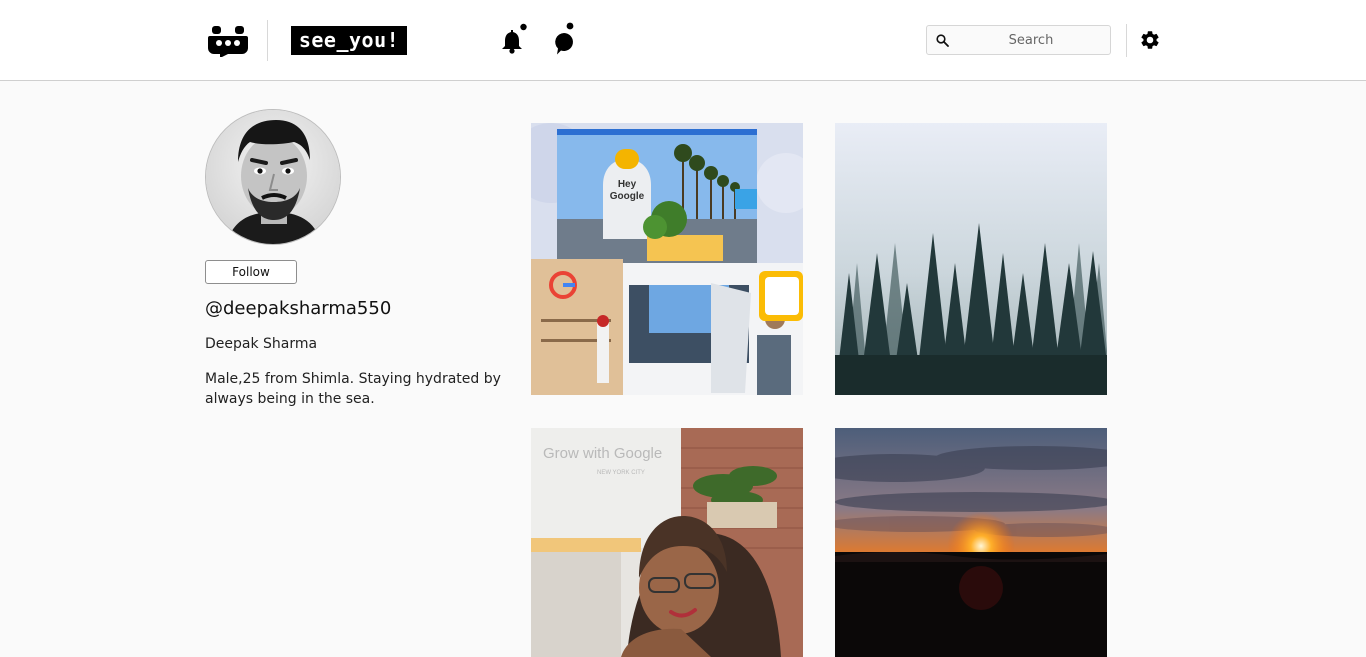 The image size is (1366, 657). Describe the element at coordinates (1150, 40) in the screenshot. I see `settings-gear-icon` at that location.